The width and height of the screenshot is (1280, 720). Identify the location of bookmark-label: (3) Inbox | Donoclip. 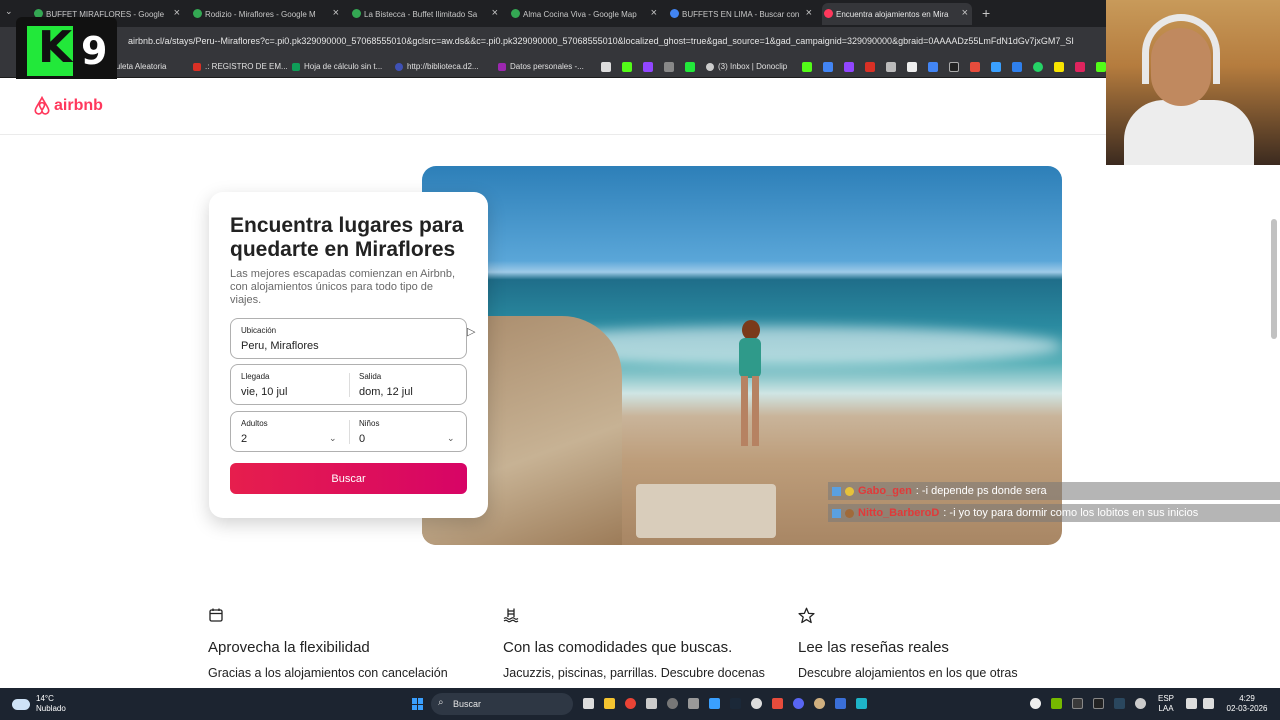
(753, 66).